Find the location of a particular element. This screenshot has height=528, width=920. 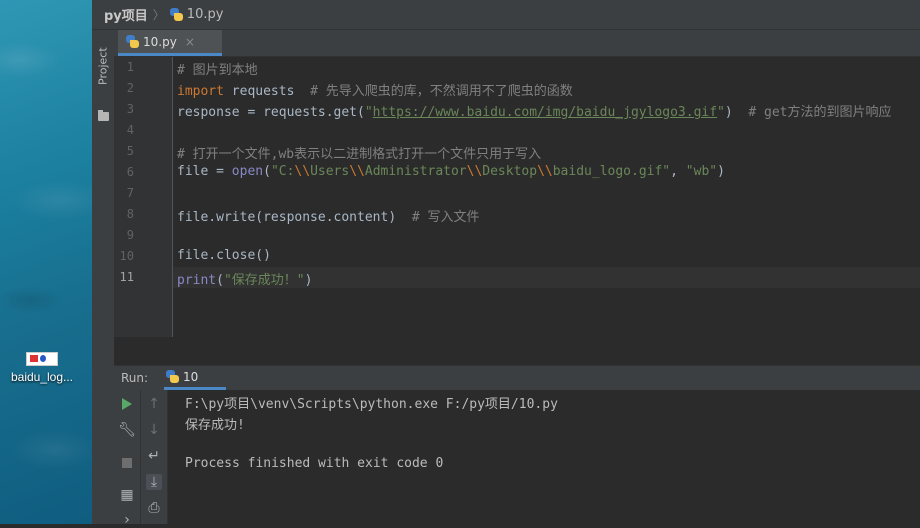

run-tab-label: 10 is located at coordinates (191, 376).